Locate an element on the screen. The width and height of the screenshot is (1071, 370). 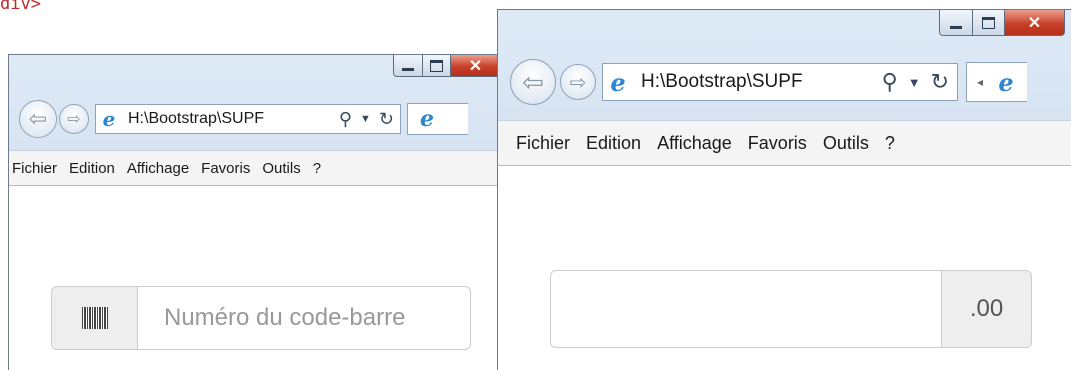
decimal-addon: .00 is located at coordinates (986, 309).